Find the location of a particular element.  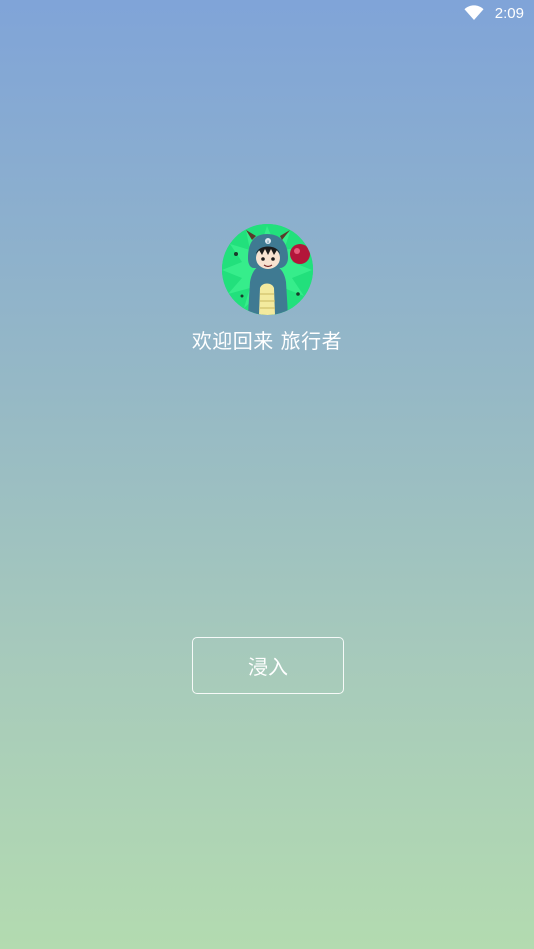

welcome-message: 欢迎回来 旅行者 is located at coordinates (267, 341).